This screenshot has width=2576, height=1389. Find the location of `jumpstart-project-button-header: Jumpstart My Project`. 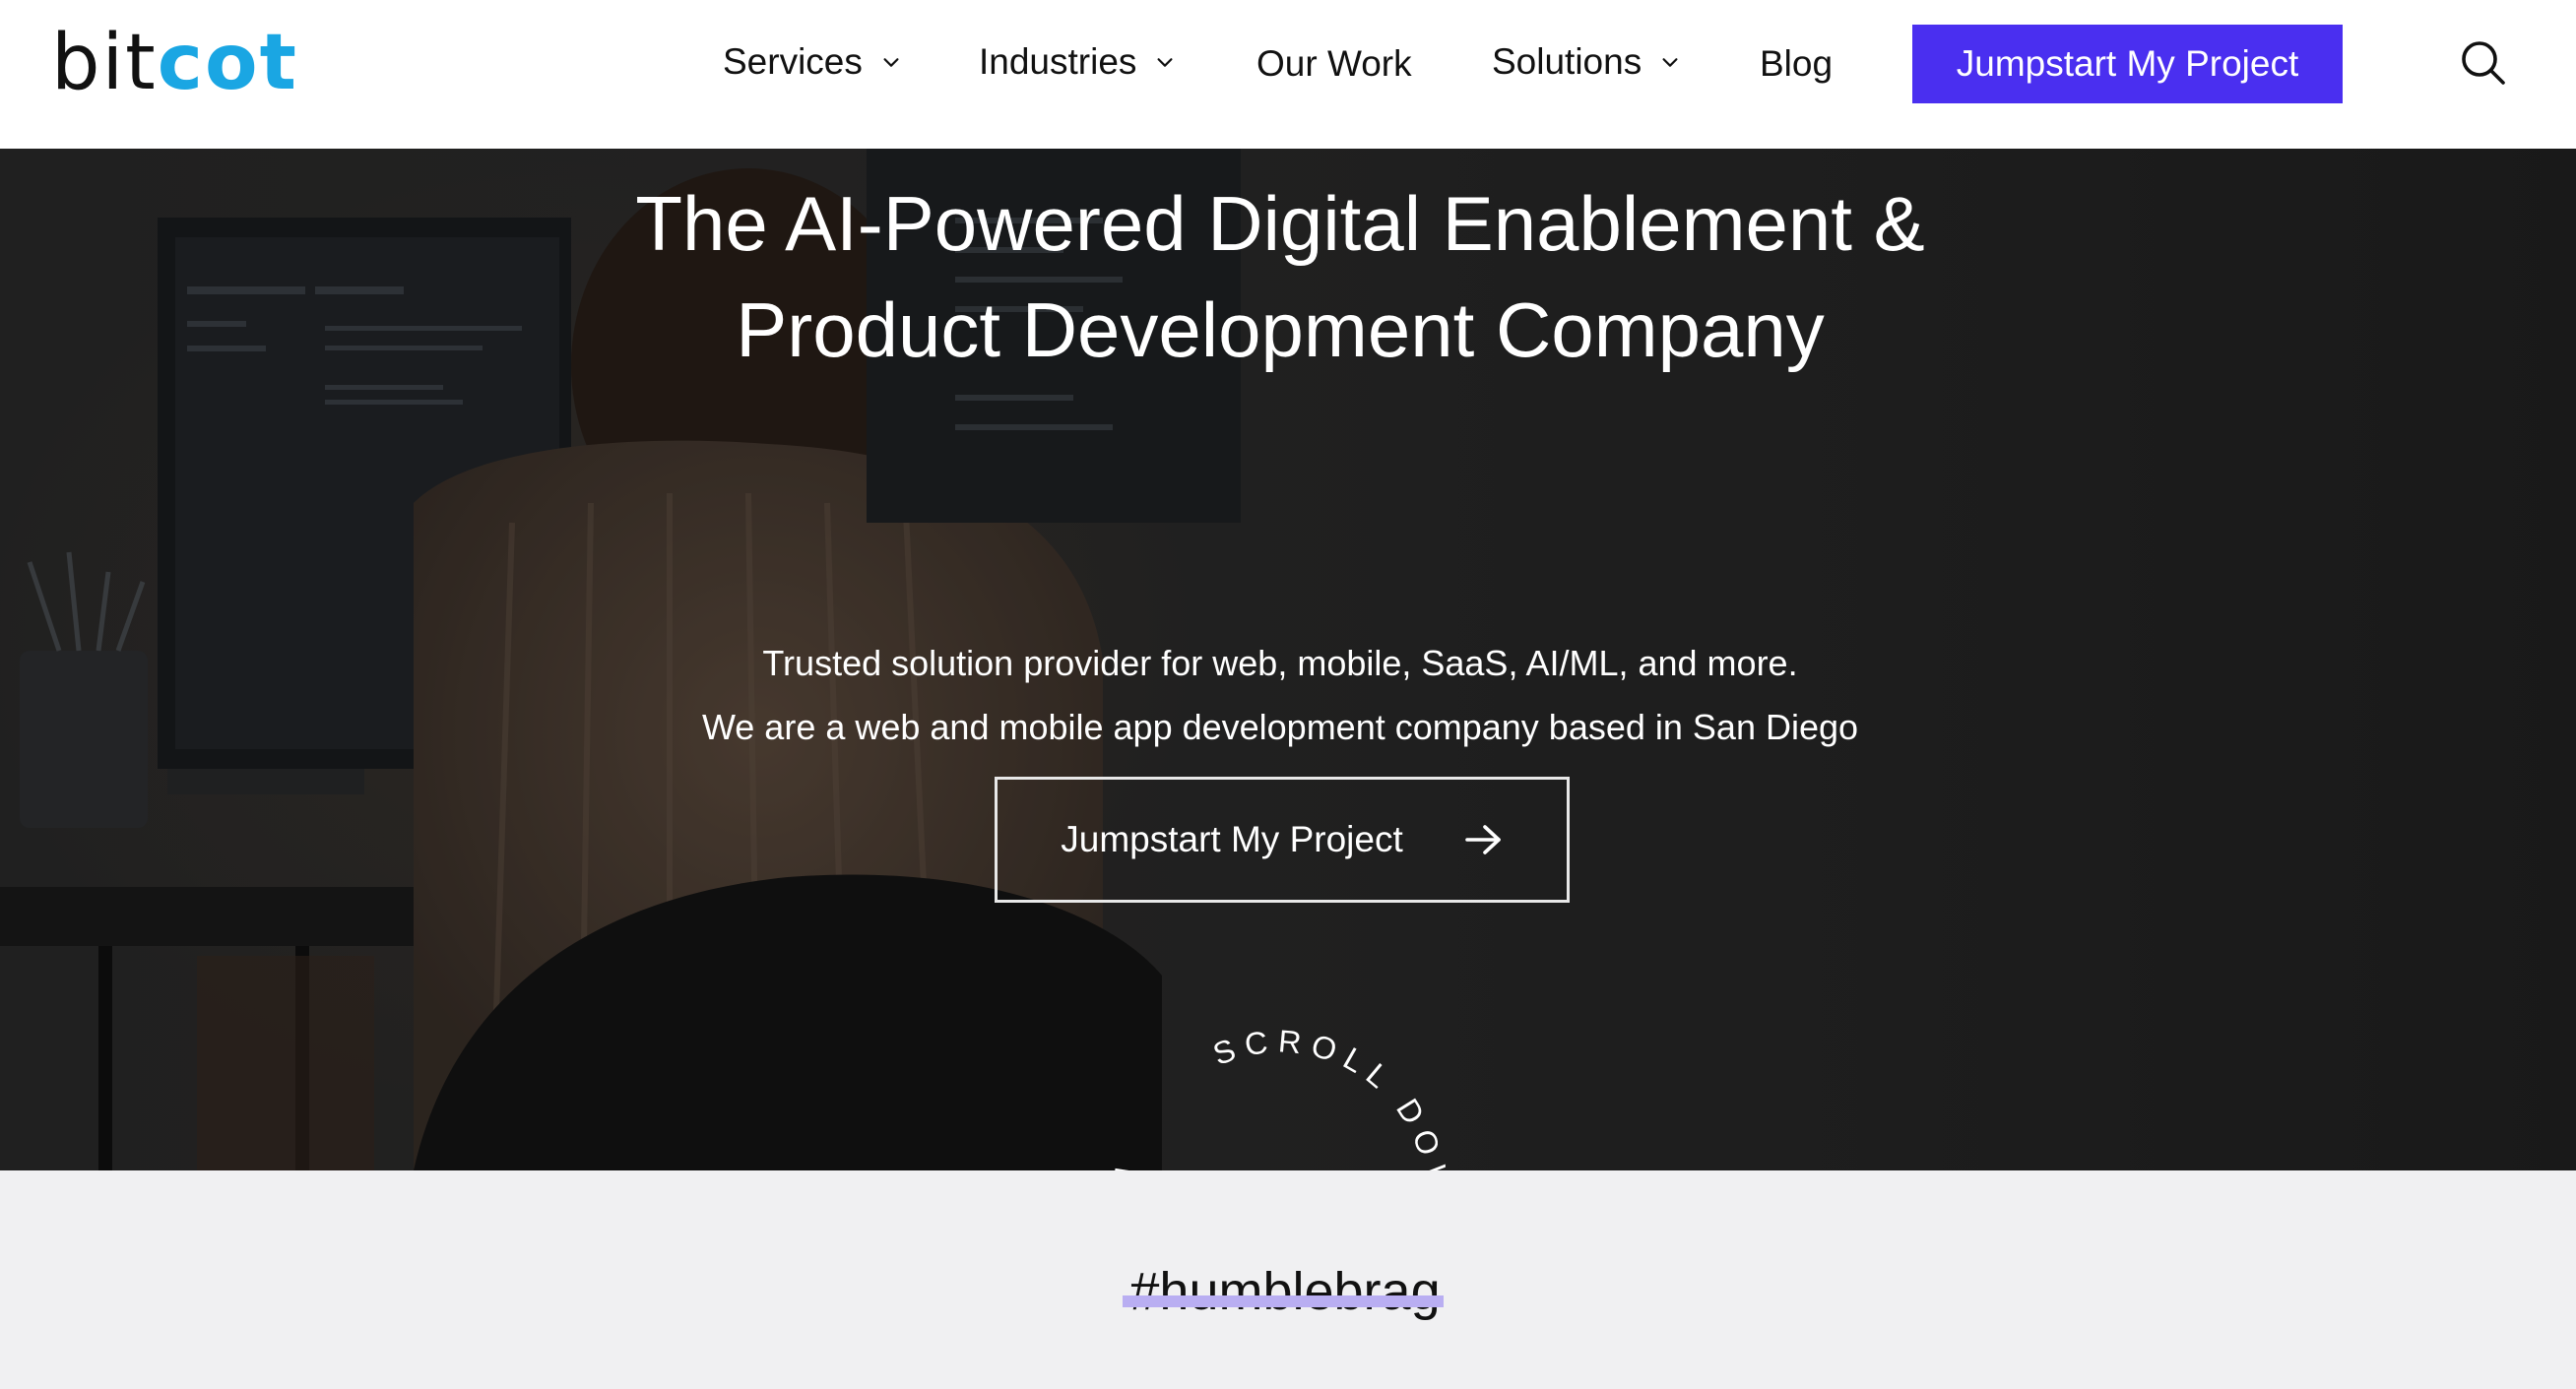

jumpstart-project-button-header: Jumpstart My Project is located at coordinates (2127, 64).